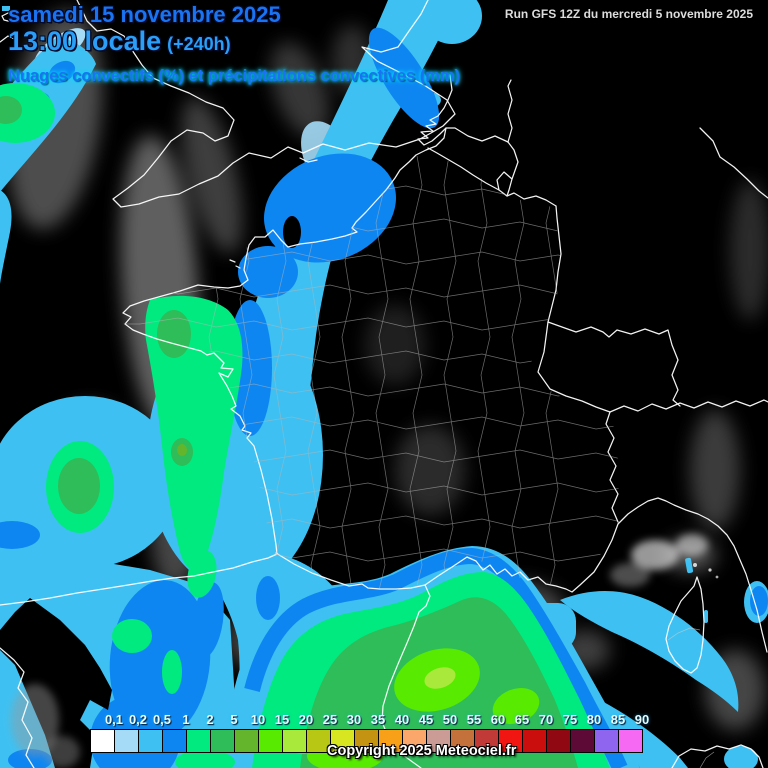  I want to click on time-title: 13:00 locale, so click(85, 41).